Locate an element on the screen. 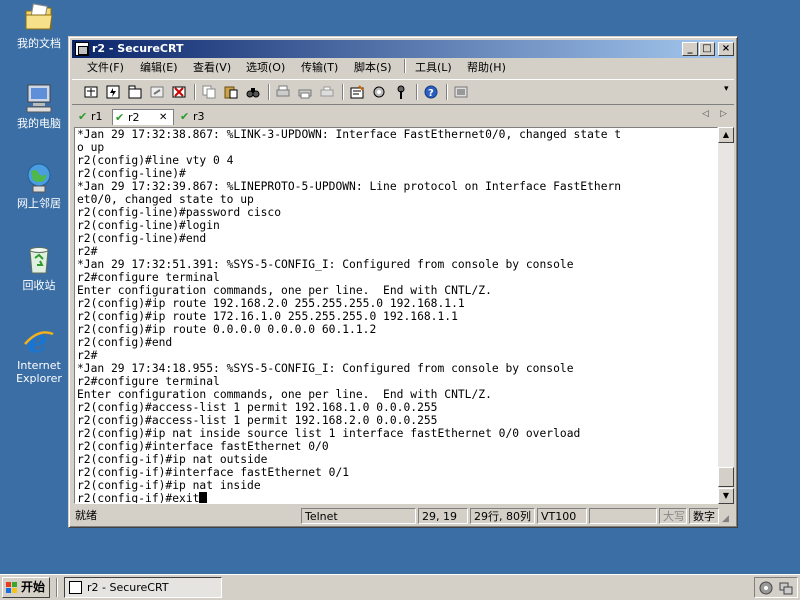 The height and width of the screenshot is (600, 800). volume-icon is located at coordinates (766, 588).